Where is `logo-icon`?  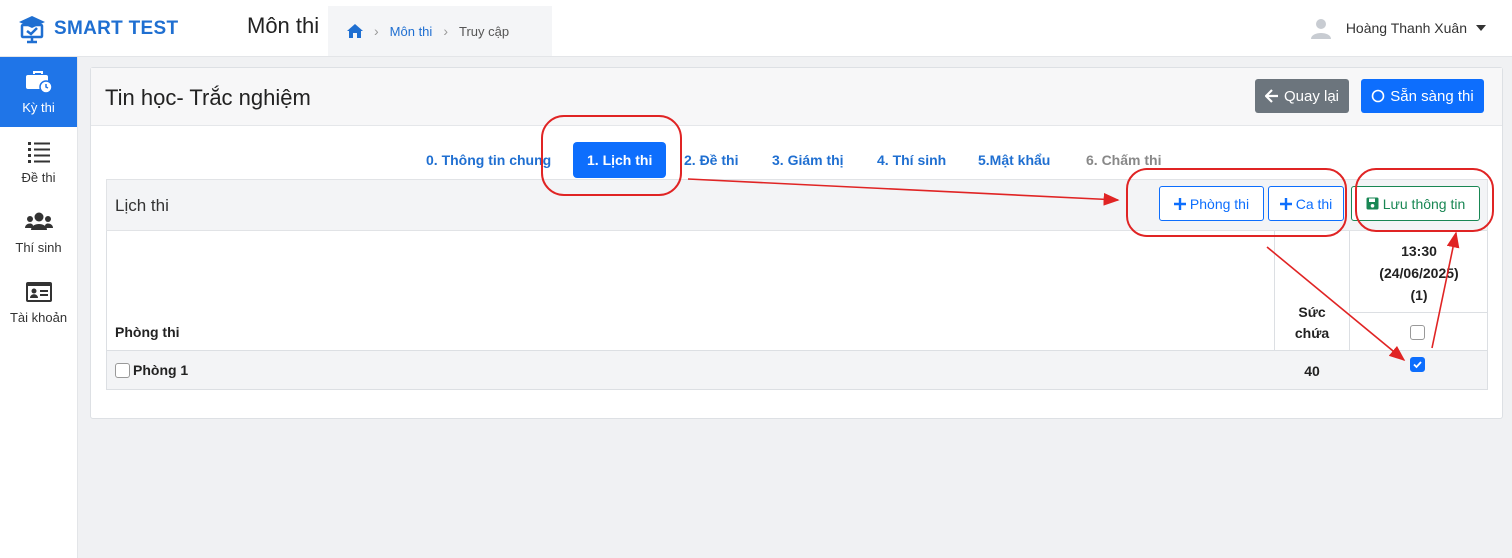 logo-icon is located at coordinates (32, 30).